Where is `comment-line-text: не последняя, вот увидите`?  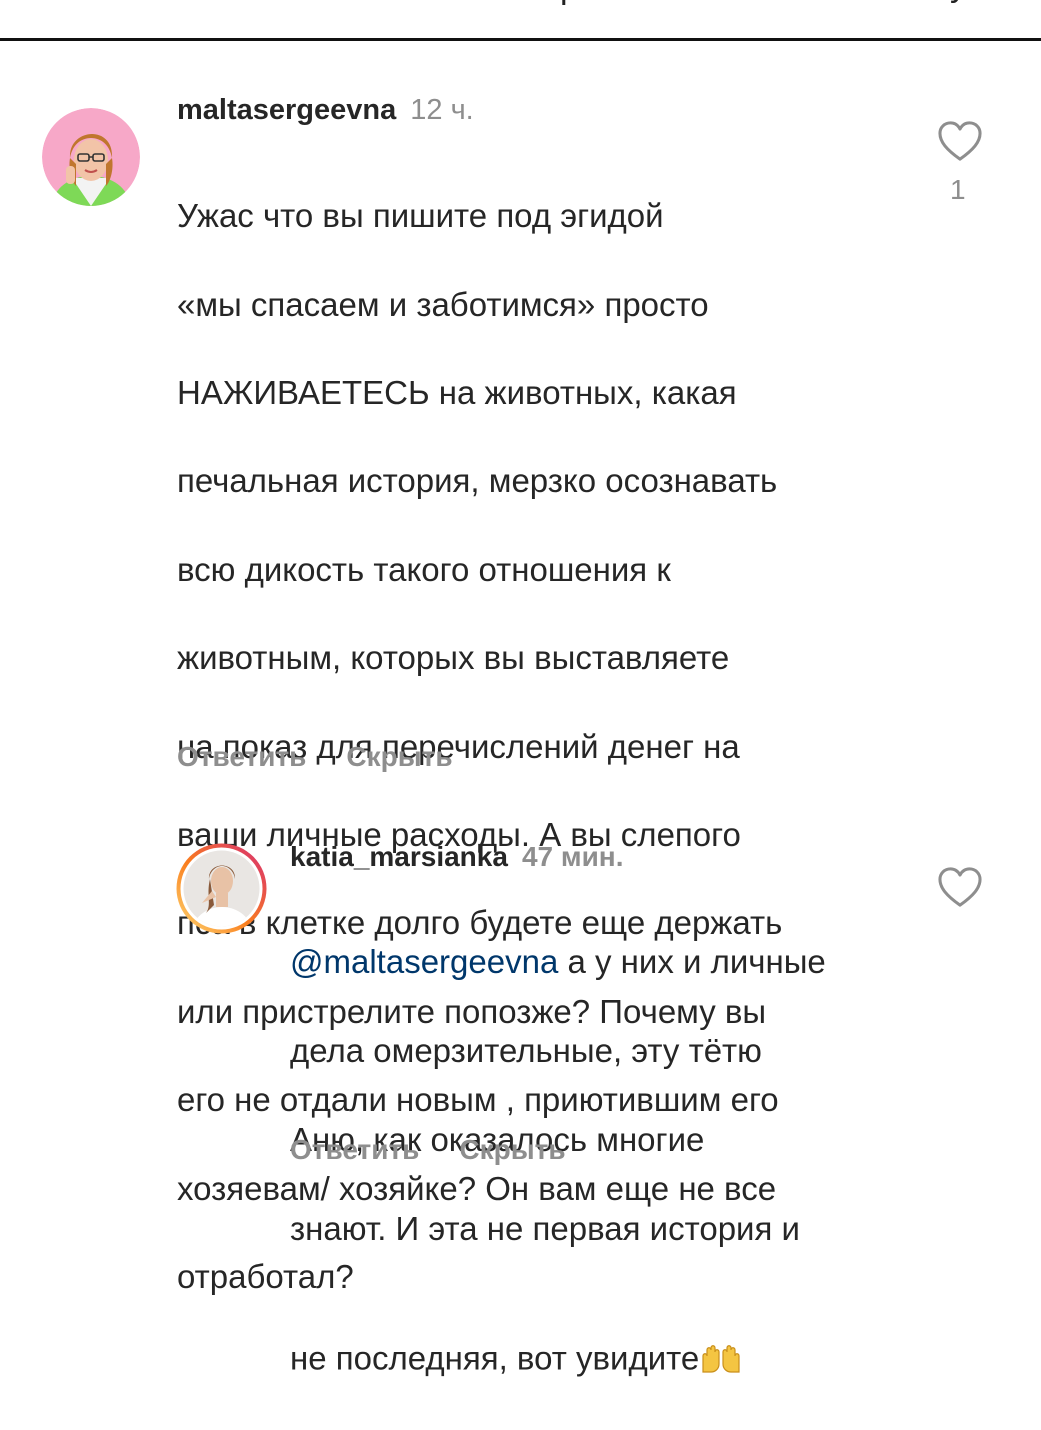 comment-line-text: не последняя, вот увидите is located at coordinates (495, 1358).